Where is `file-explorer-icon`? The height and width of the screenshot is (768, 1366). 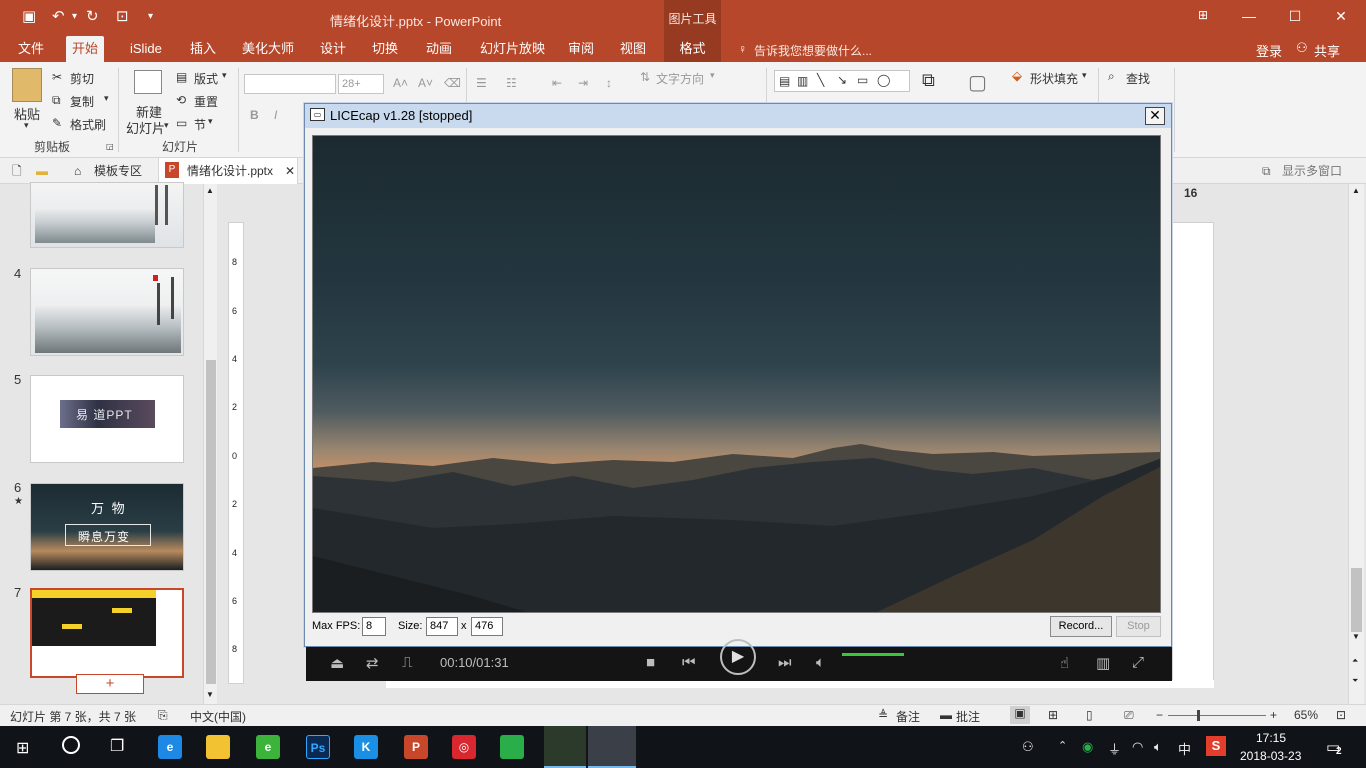 file-explorer-icon is located at coordinates (218, 747).